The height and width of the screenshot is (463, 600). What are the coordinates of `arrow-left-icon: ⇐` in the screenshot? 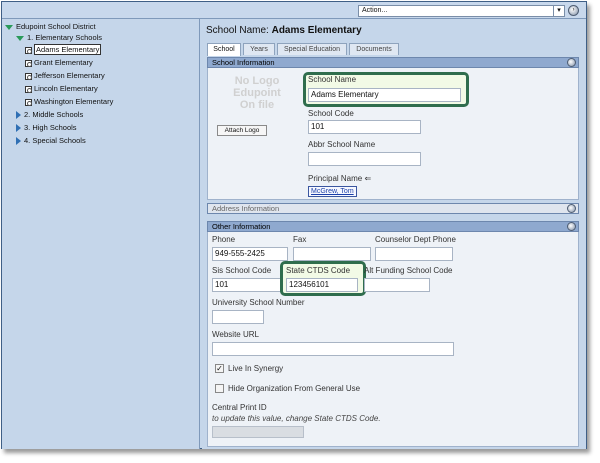 It's located at (367, 178).